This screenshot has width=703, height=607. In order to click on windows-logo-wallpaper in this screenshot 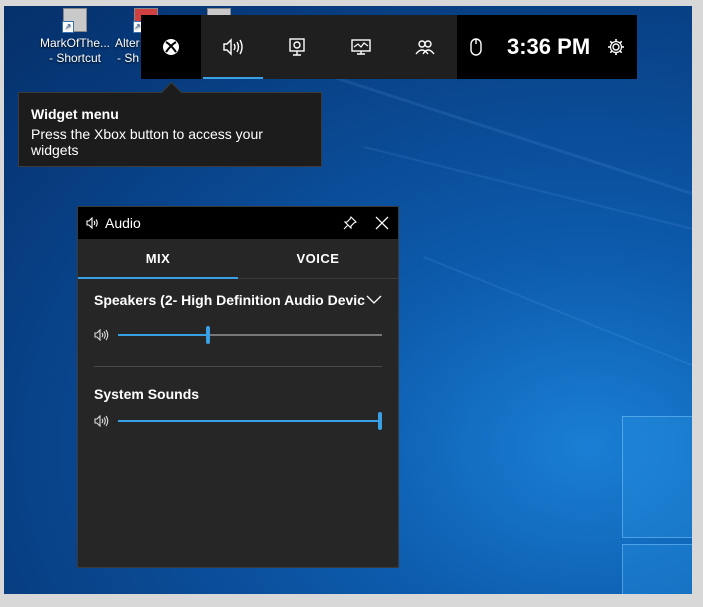, I will do `click(657, 505)`.